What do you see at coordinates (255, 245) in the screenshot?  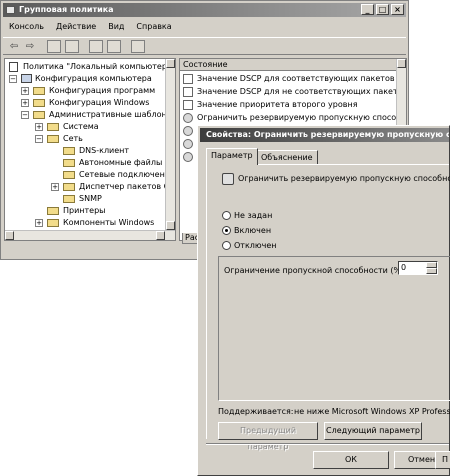 I see `radio-disabled-label: Отключен` at bounding box center [255, 245].